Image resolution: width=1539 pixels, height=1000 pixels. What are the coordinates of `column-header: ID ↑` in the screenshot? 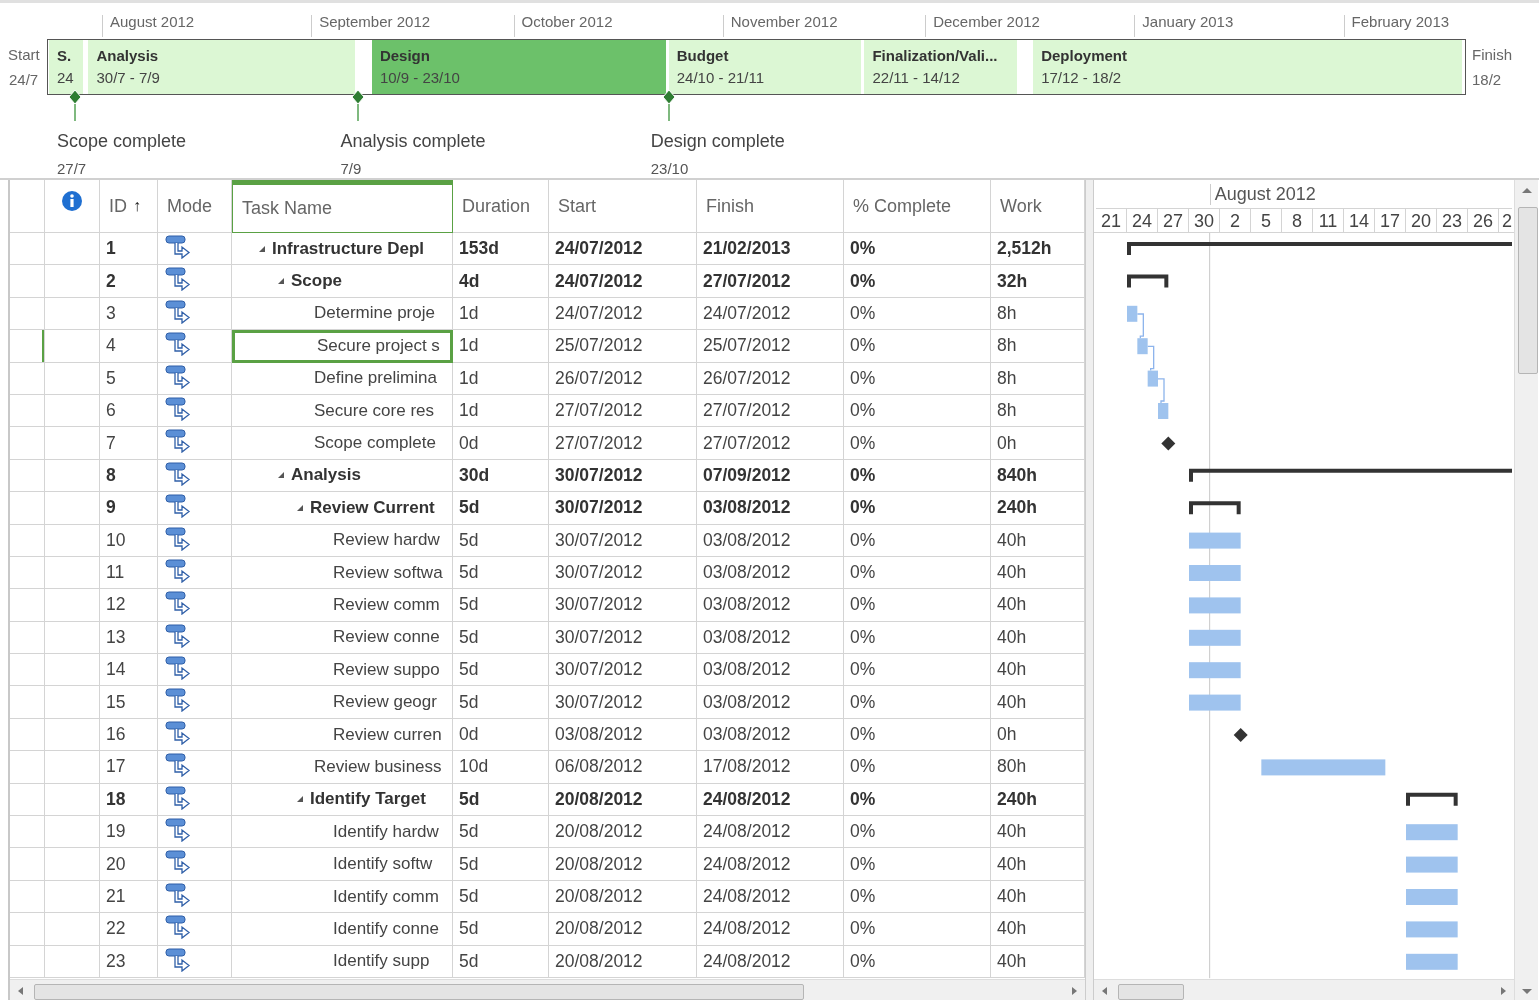 It's located at (129, 206).